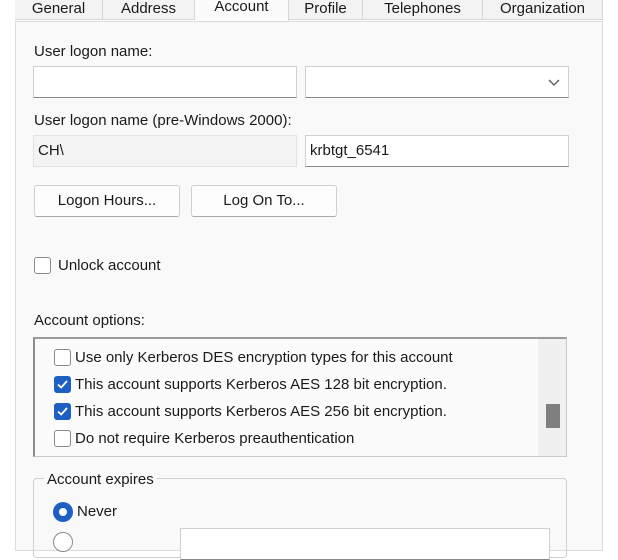  I want to click on expires-never-radio, so click(63, 512).